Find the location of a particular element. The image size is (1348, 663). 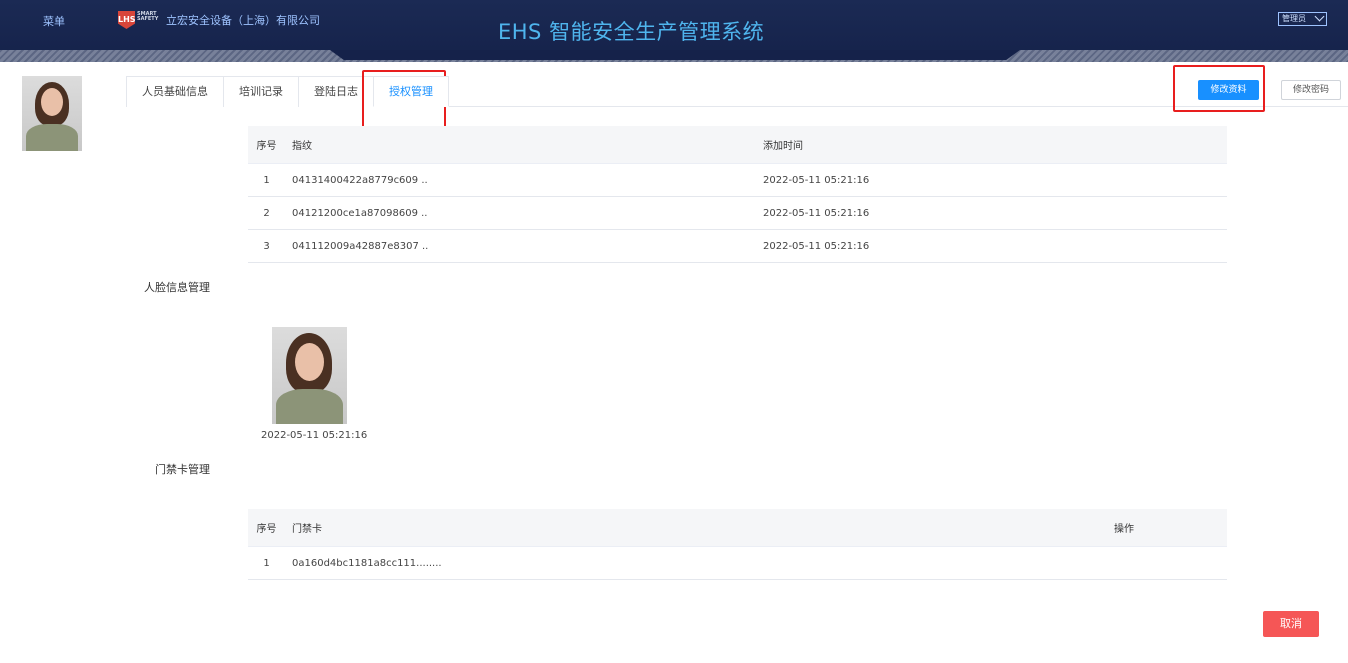

company-name: 立宏安全设备（上海）有限公司 is located at coordinates (243, 20).